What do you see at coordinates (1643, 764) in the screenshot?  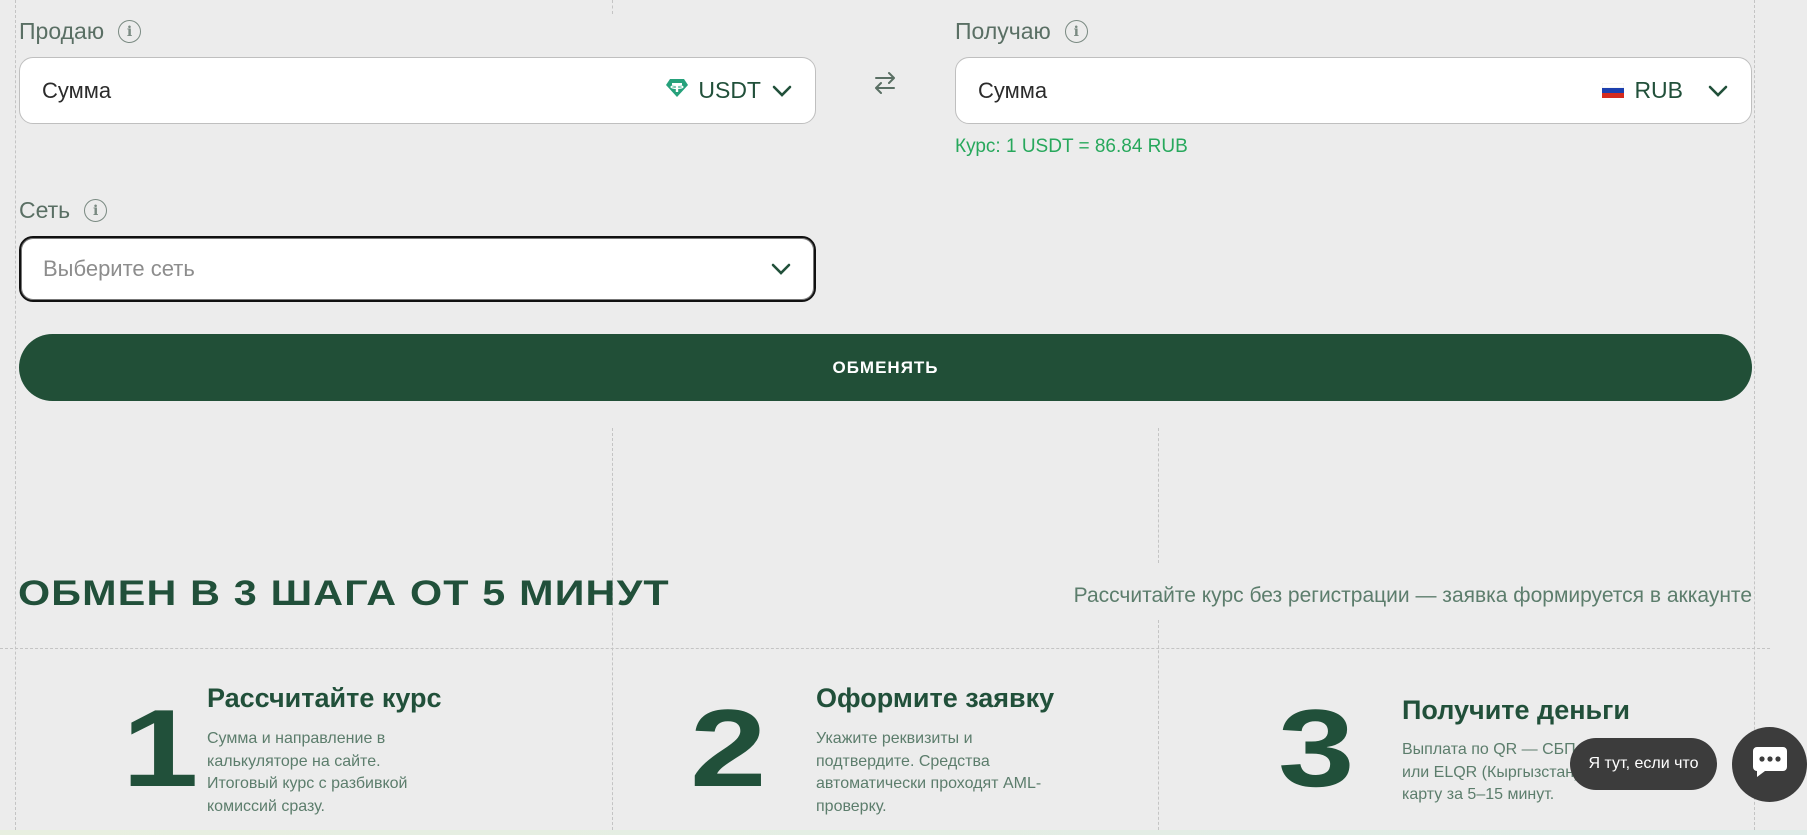 I see `chat-bubble: Я тут, если что` at bounding box center [1643, 764].